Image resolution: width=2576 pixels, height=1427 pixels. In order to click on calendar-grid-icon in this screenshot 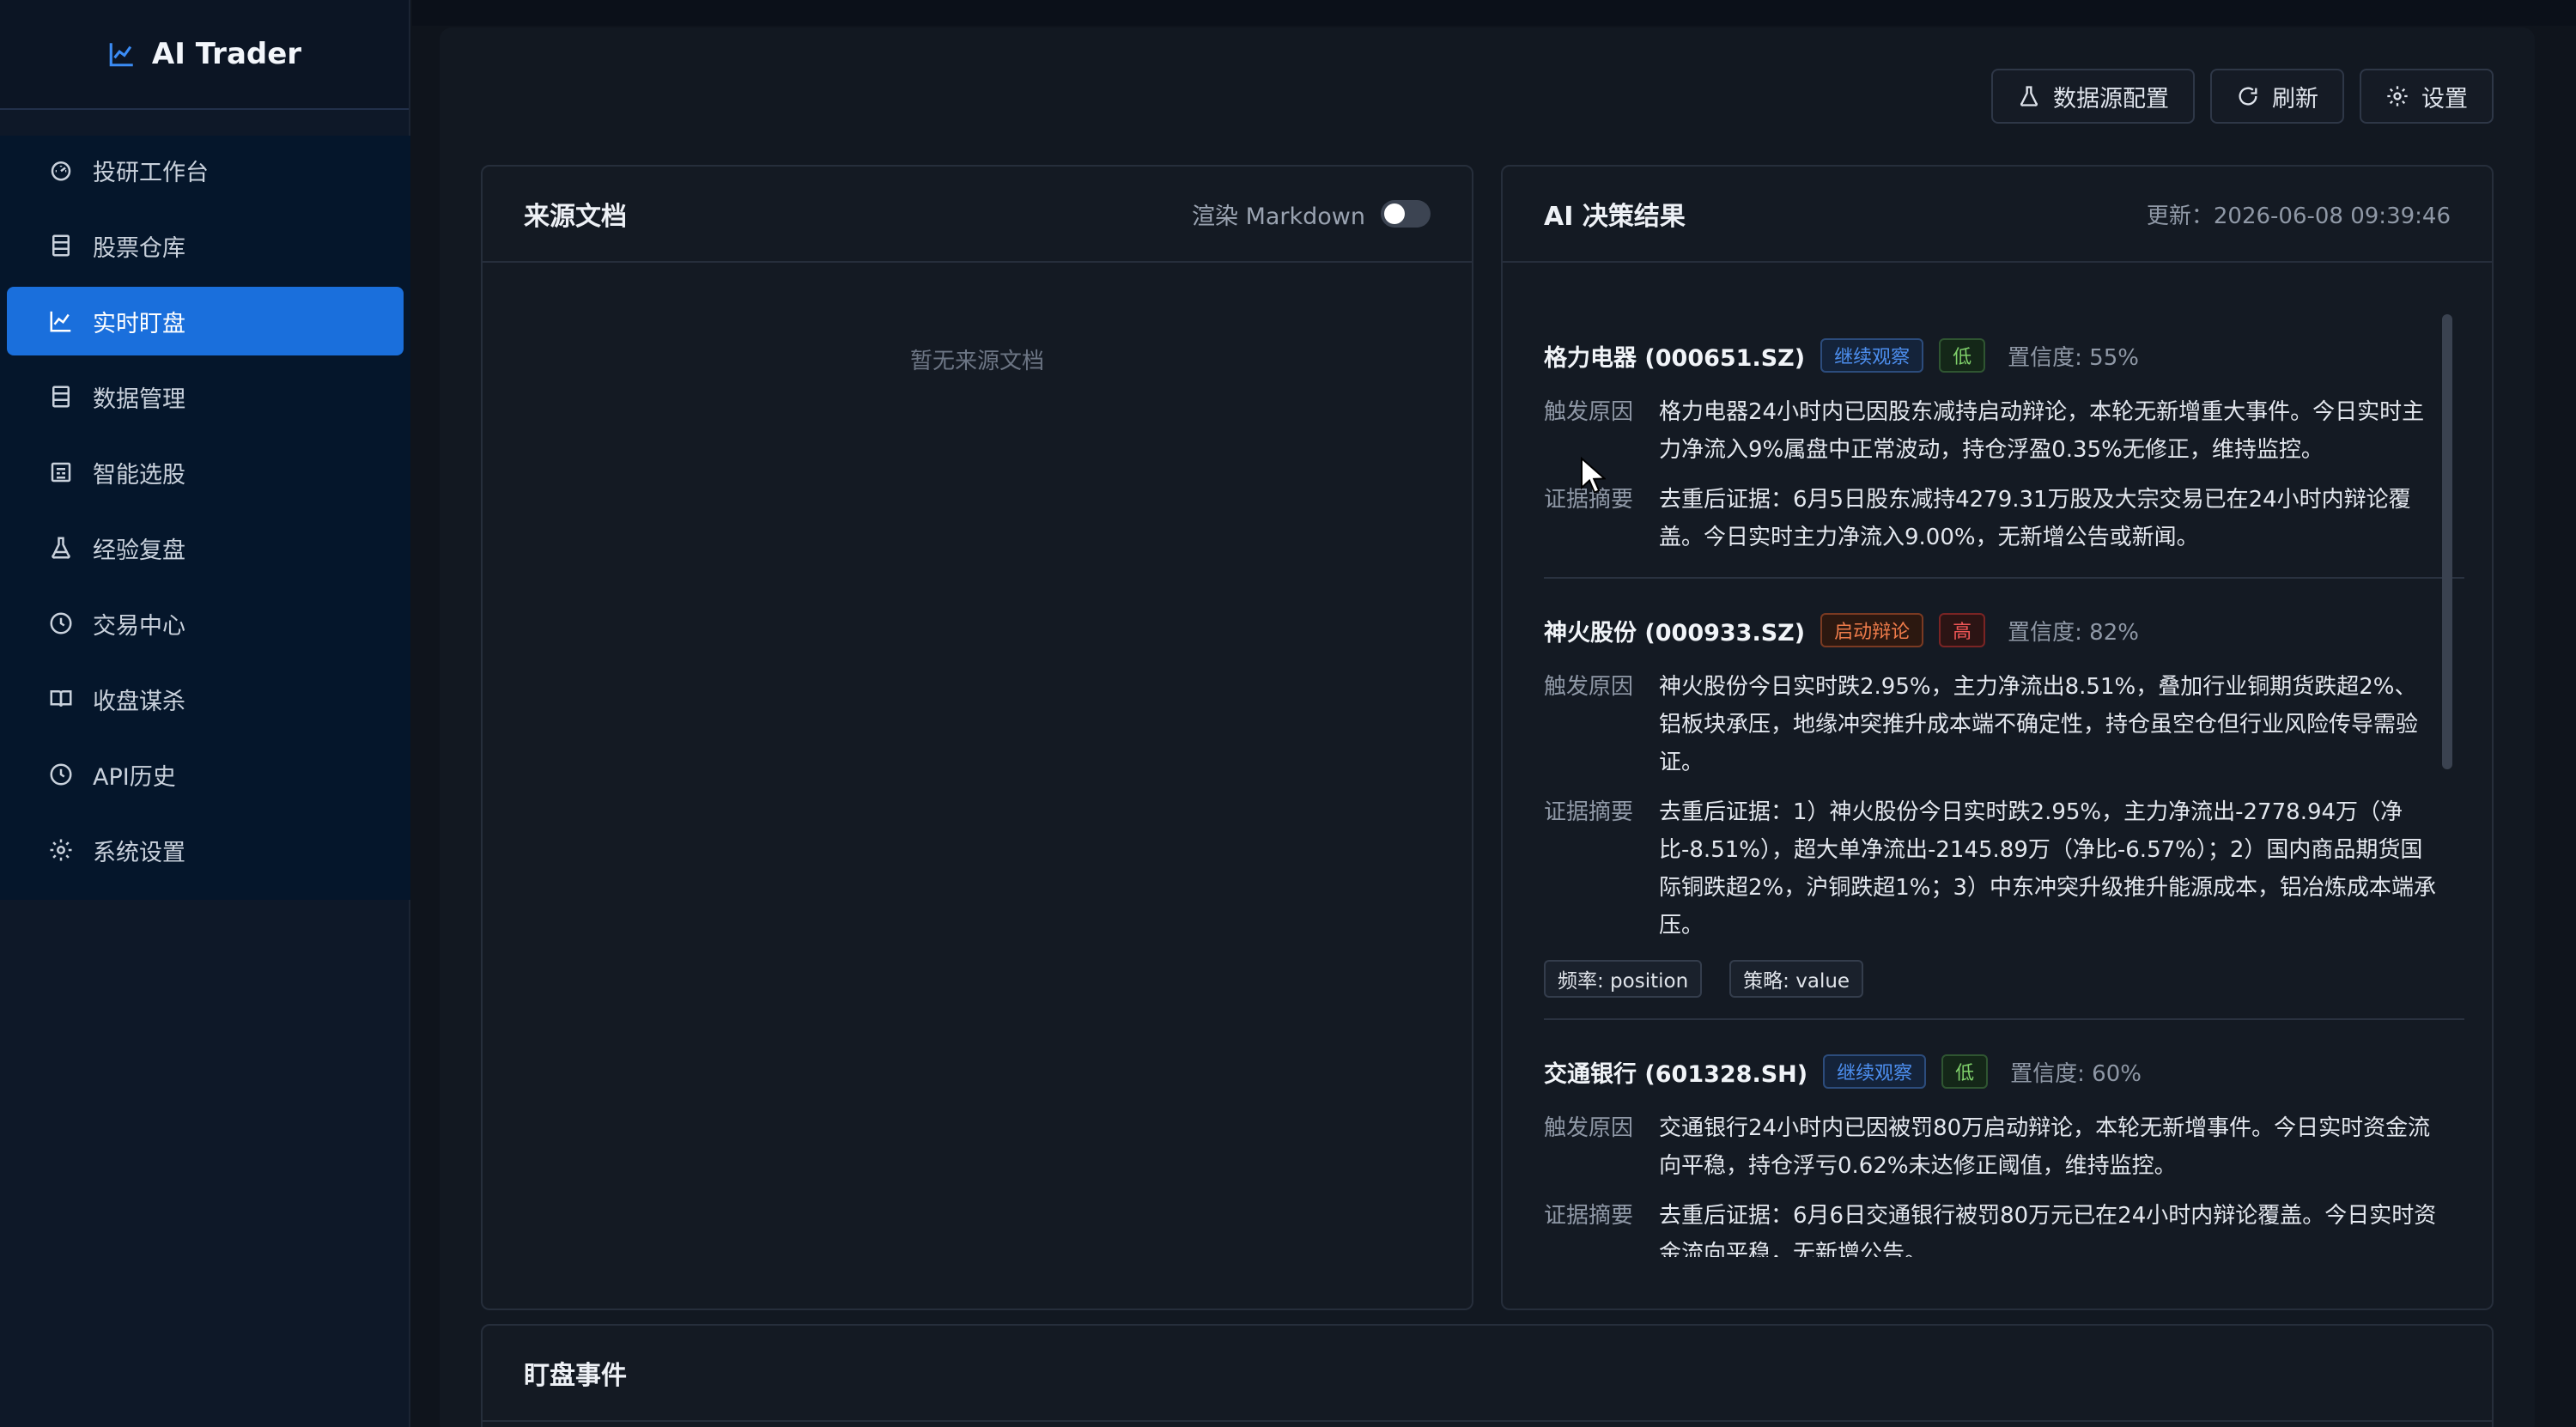, I will do `click(61, 472)`.